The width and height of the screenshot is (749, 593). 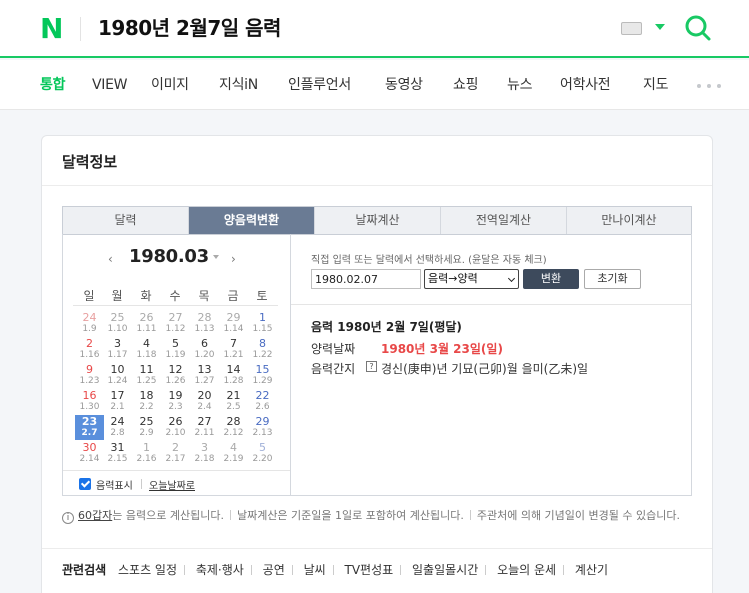 I want to click on note-1: 는 음력으로 계산됩니다., so click(x=168, y=515).